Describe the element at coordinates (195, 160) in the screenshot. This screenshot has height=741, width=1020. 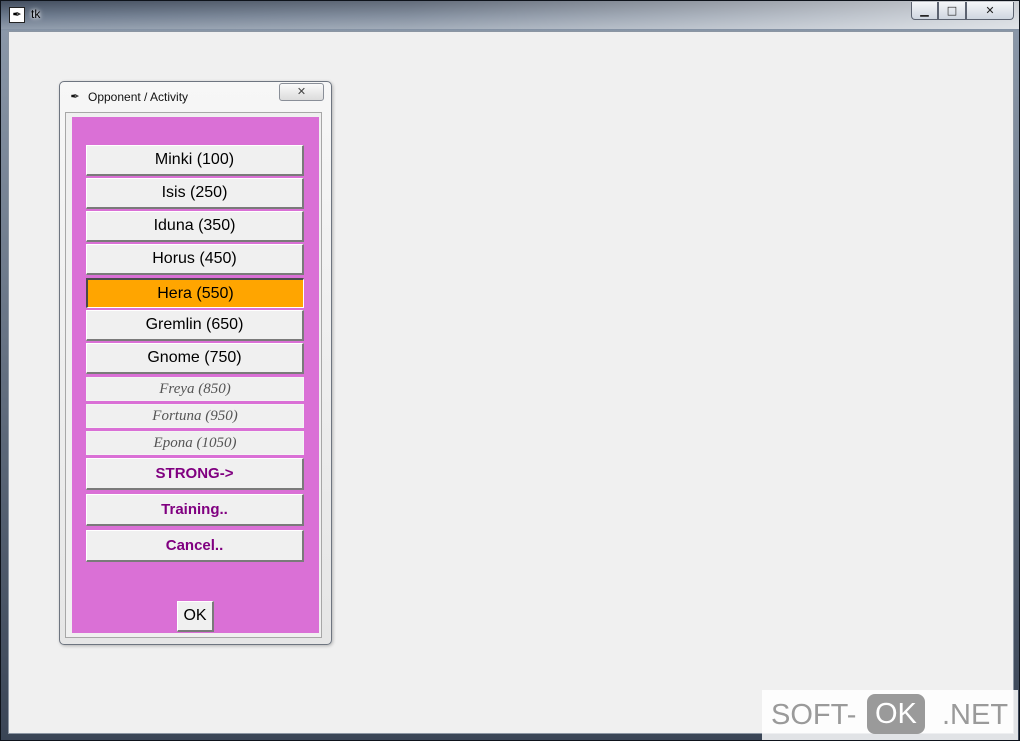
I see `opponent-button-minki: Minki (100)` at that location.